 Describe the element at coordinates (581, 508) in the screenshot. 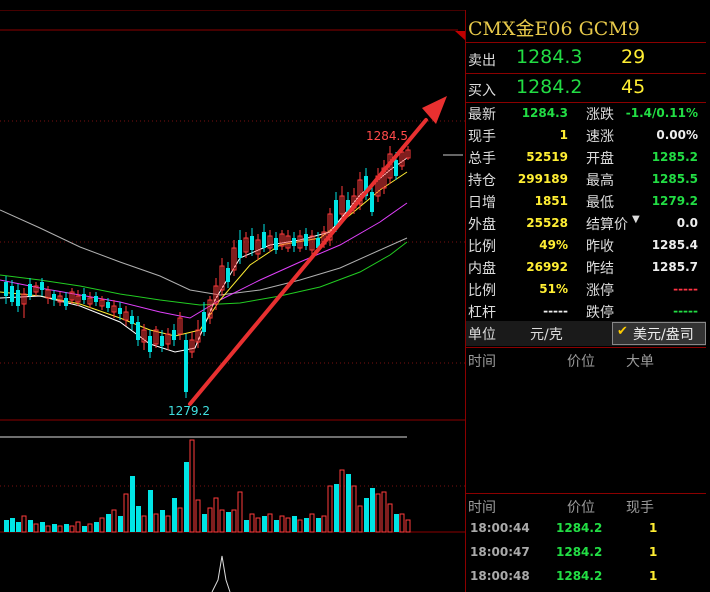

I see `trades-header-price: 价位` at that location.